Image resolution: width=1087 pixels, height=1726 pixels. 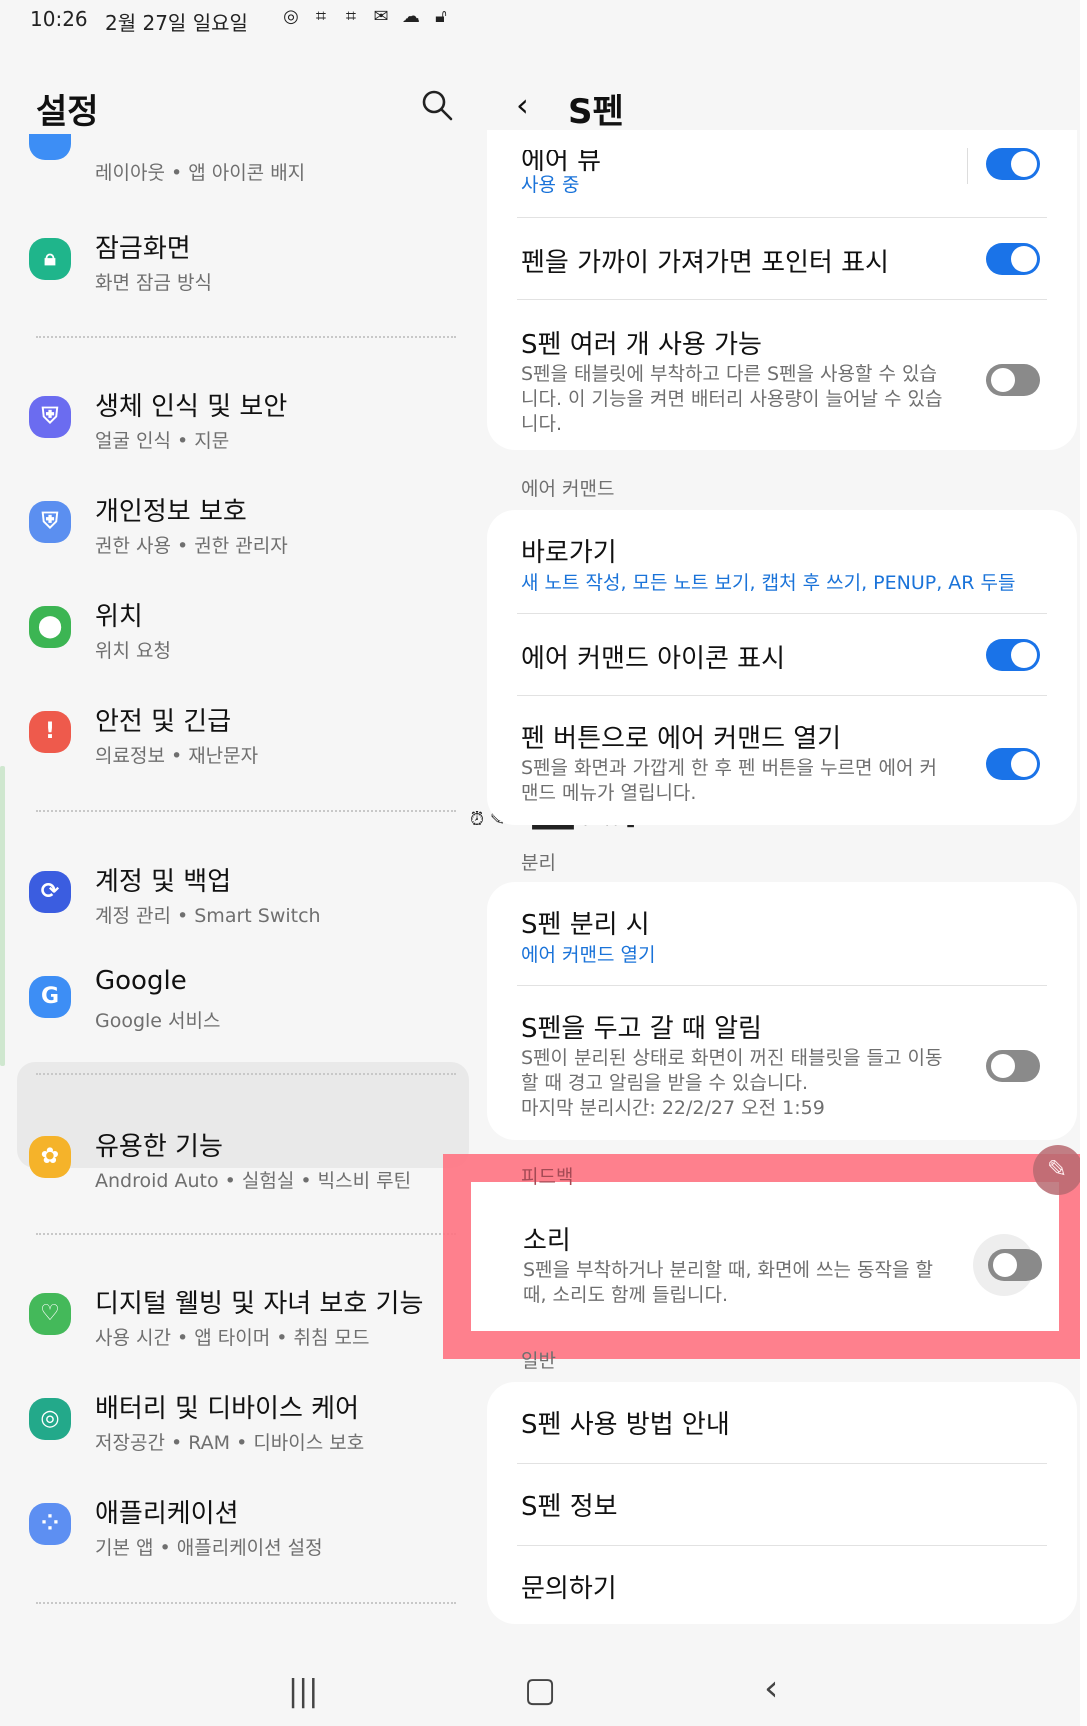 I want to click on back-arrow-icon: ‹, so click(x=522, y=105).